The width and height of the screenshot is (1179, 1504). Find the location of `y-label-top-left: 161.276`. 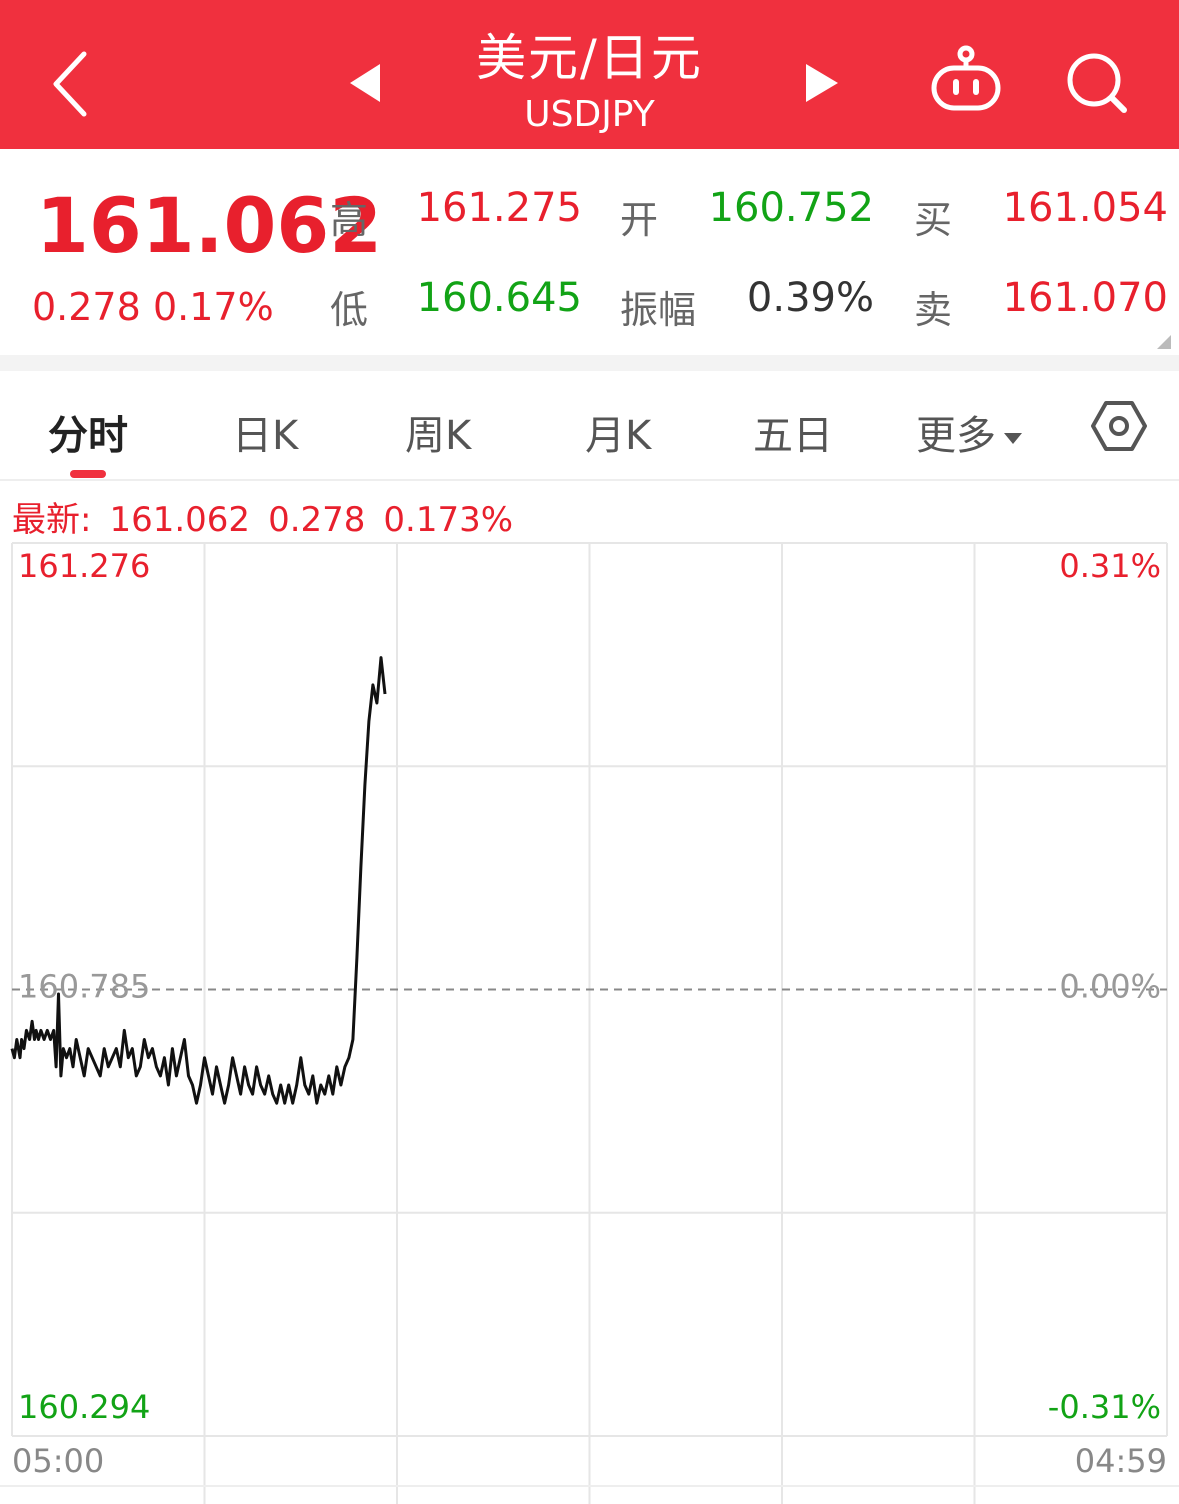

y-label-top-left: 161.276 is located at coordinates (84, 566).